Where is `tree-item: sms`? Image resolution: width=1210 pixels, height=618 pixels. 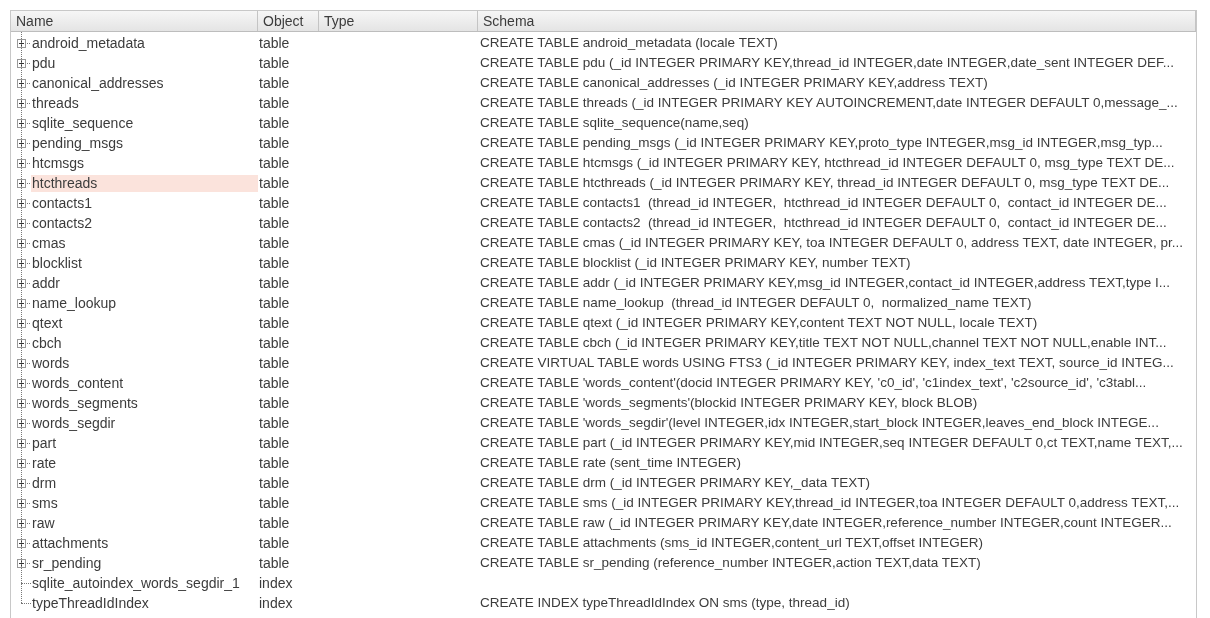
tree-item: sms is located at coordinates (45, 503).